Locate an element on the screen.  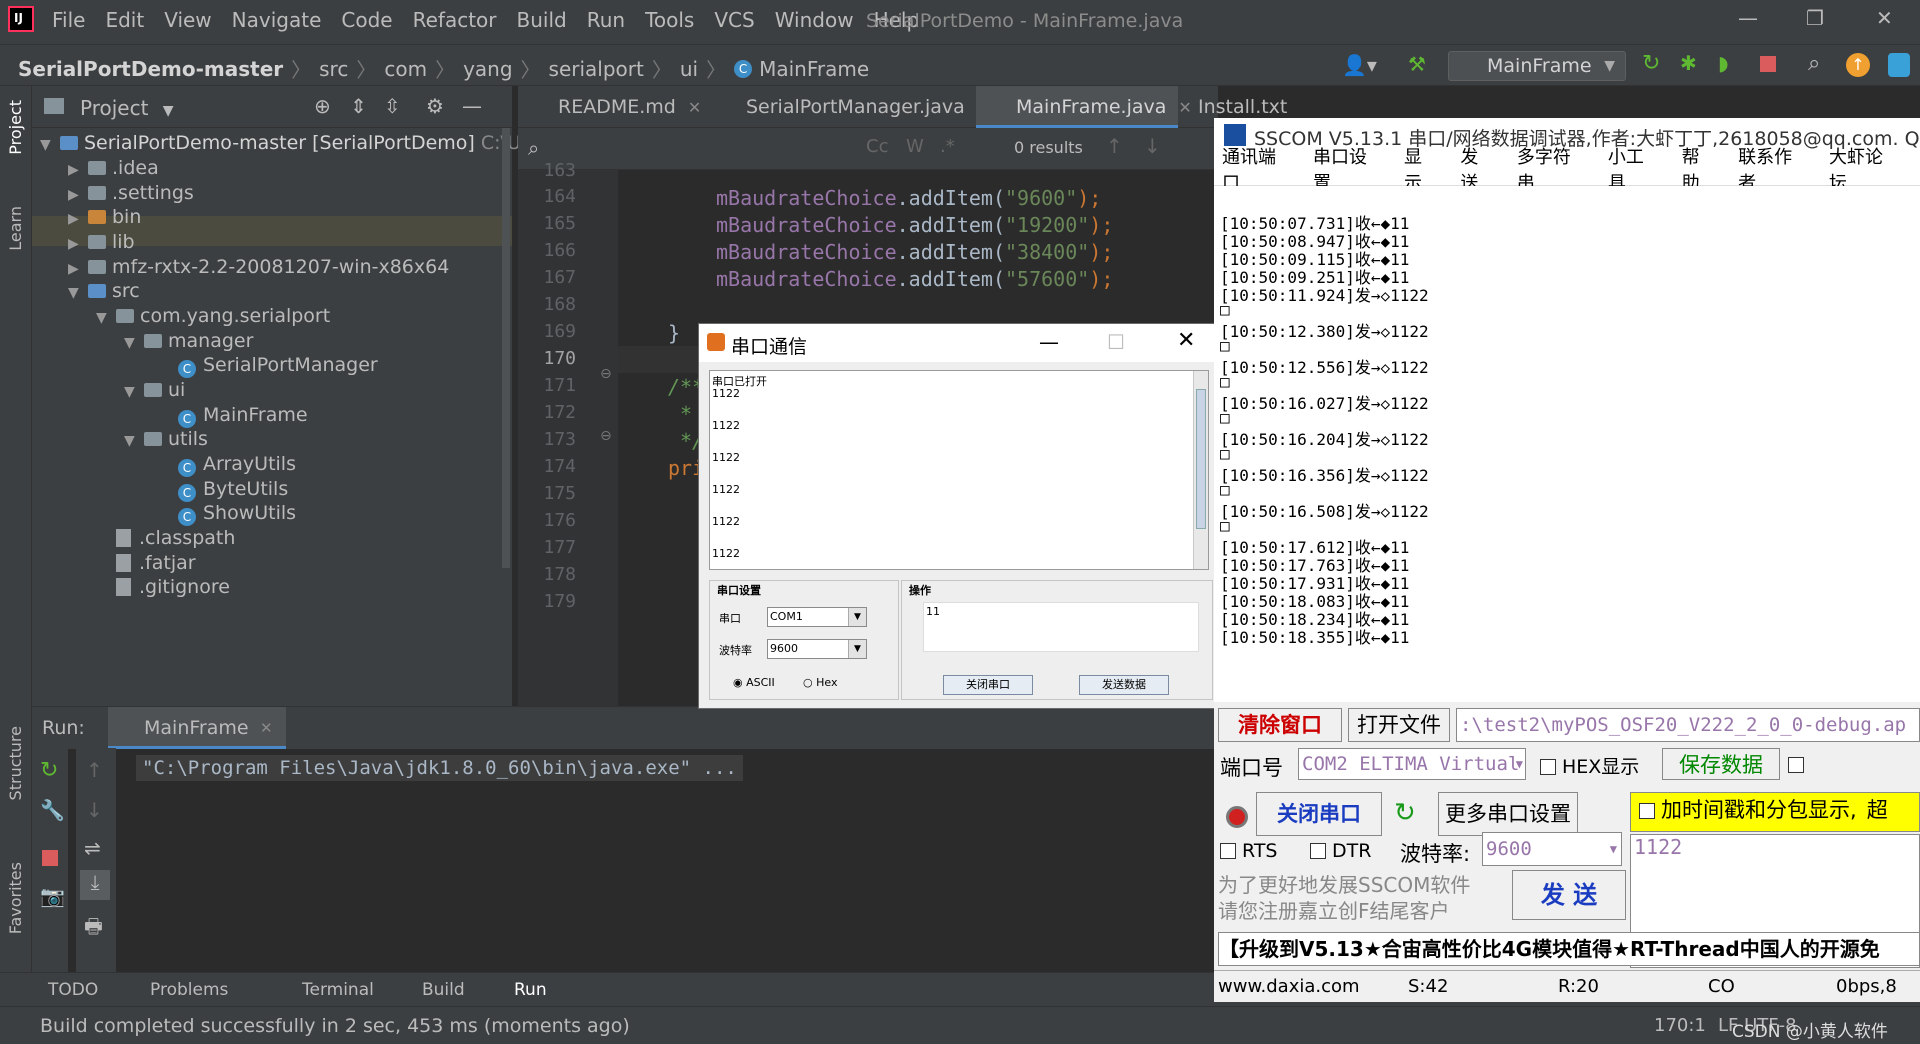
cursor-position: 170:1 is located at coordinates (1680, 1025).